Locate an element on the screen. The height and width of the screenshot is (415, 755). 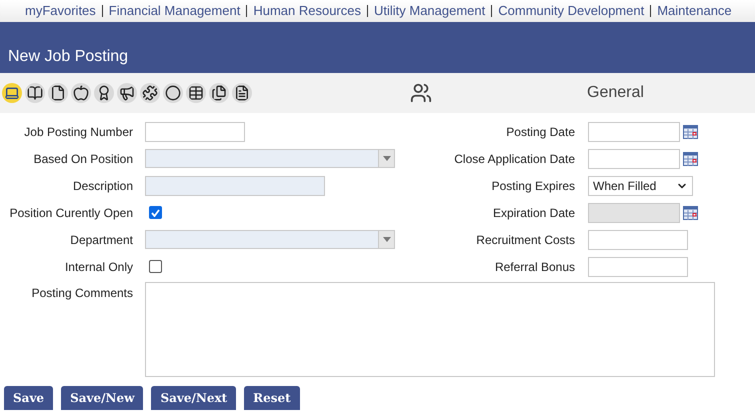
field-label: Internal Only is located at coordinates (98, 267).